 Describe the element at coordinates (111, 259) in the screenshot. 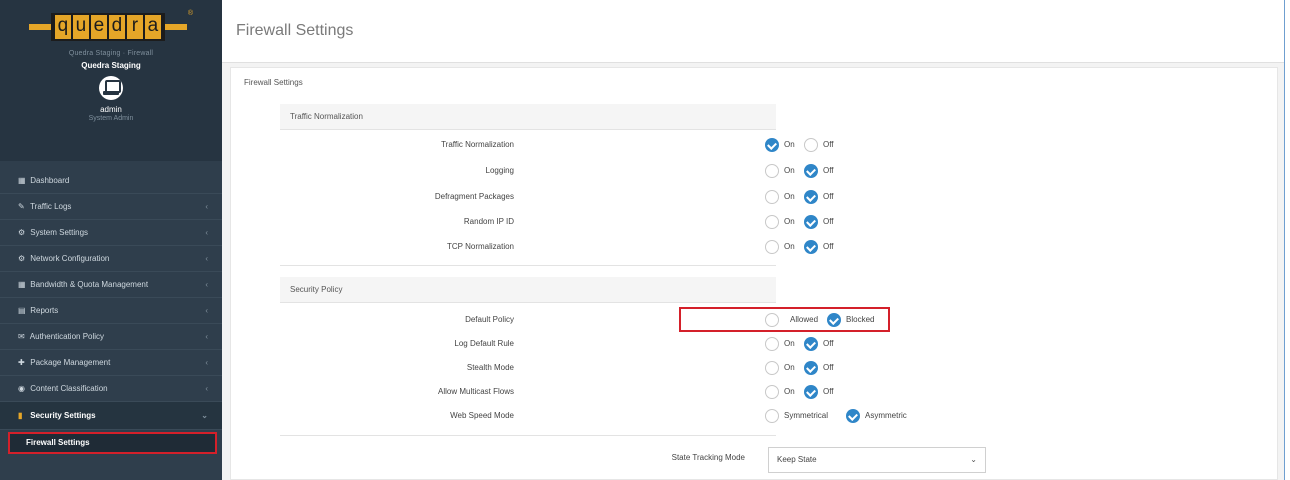

I see `sidebar-item-network-configuration: ⚙ Network Configuration ‹` at that location.